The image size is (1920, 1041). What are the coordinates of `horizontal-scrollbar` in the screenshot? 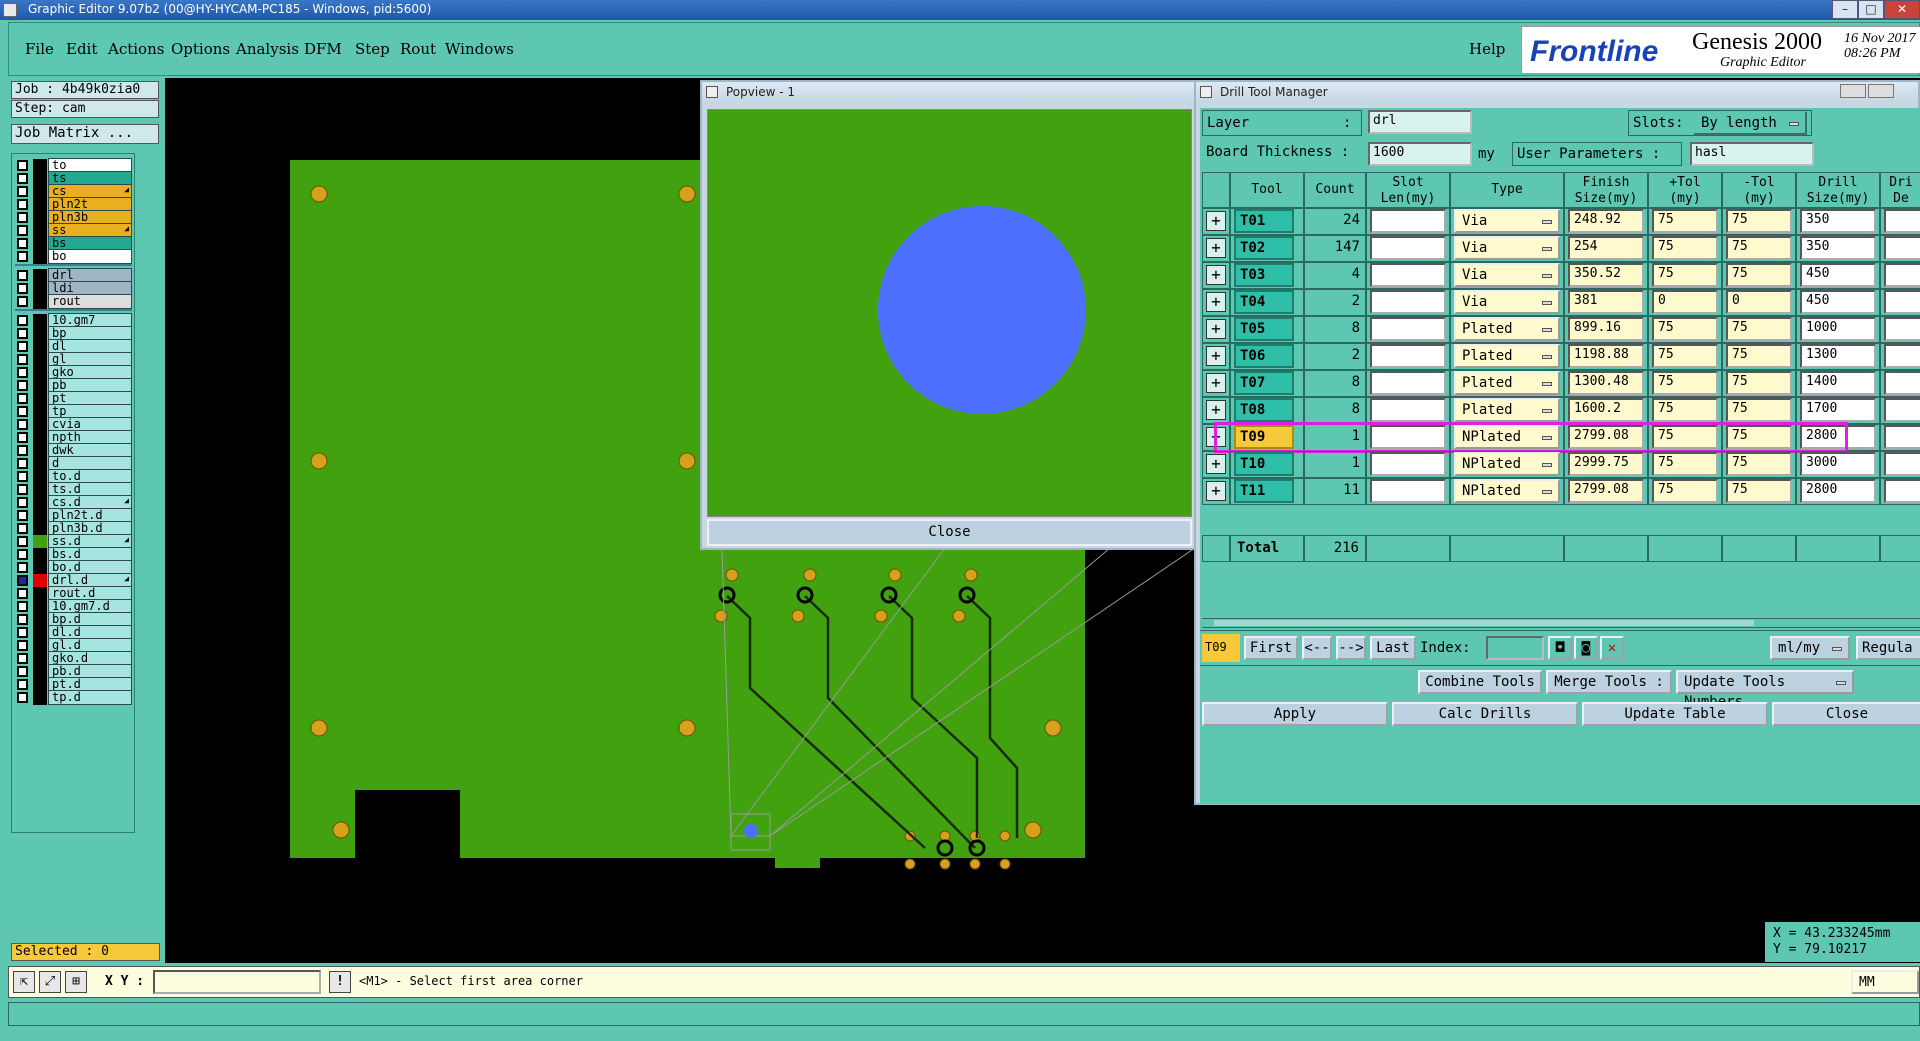 It's located at (1561, 623).